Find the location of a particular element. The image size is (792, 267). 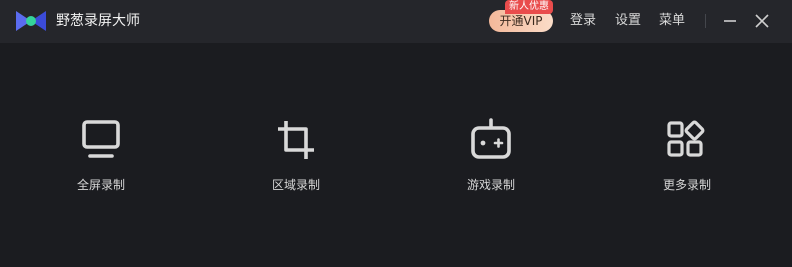

header-divider is located at coordinates (705, 21).